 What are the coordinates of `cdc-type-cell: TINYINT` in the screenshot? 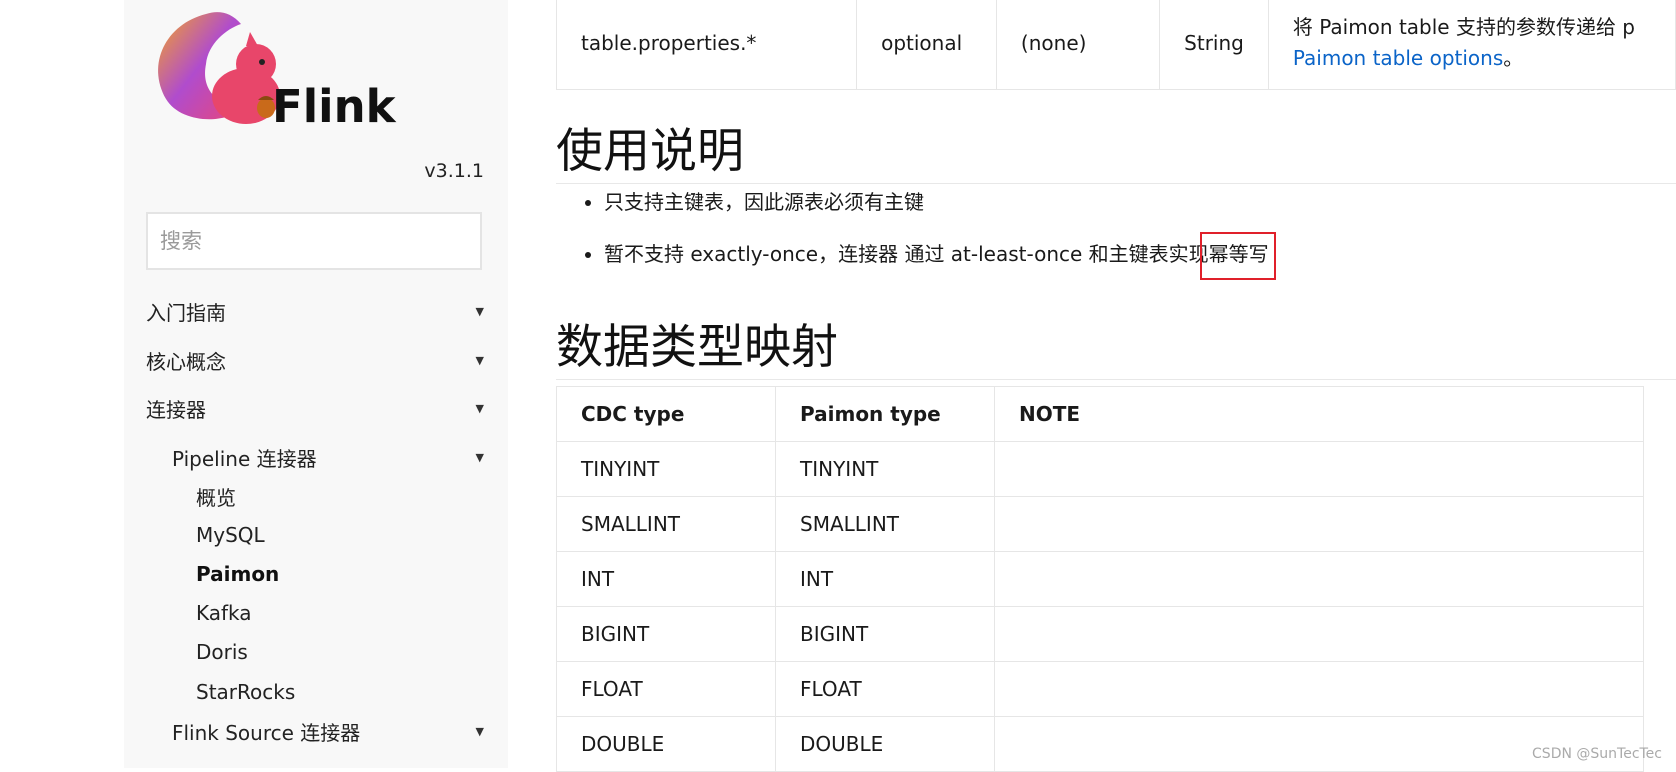 It's located at (666, 469).